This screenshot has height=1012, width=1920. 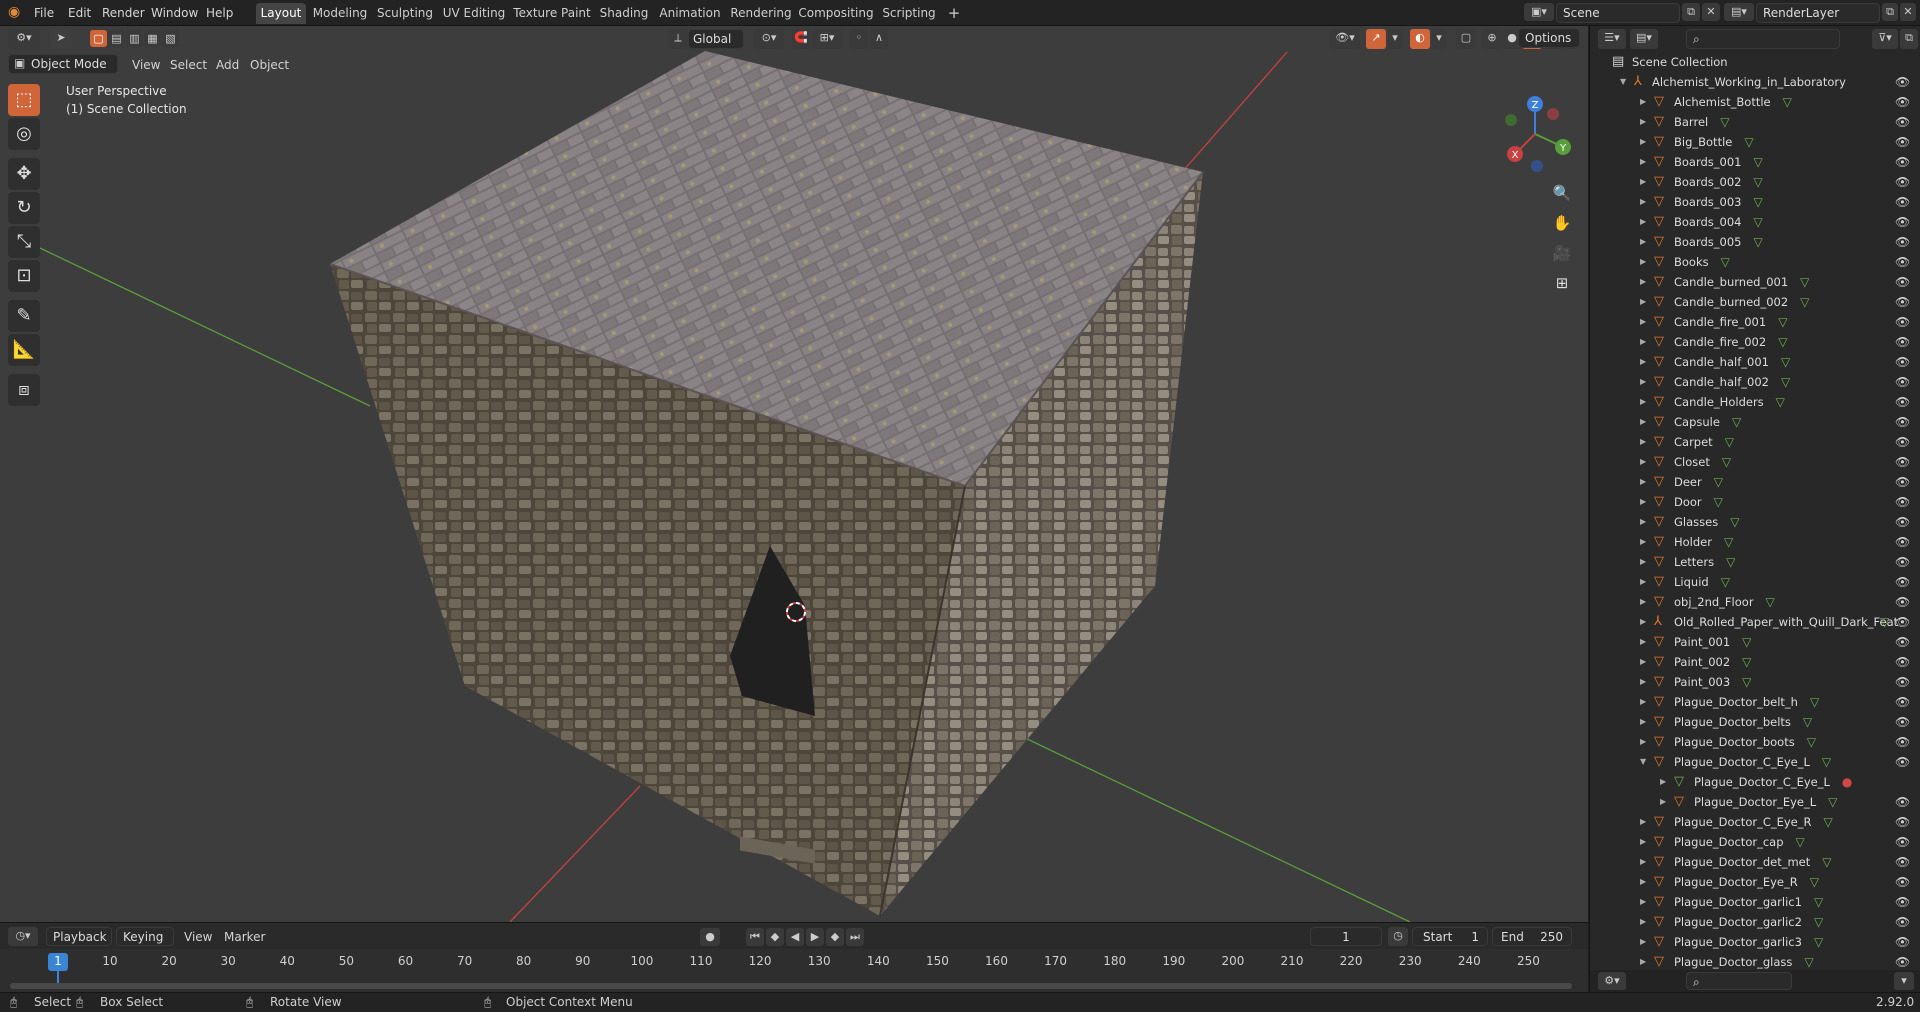 I want to click on outliner-item: ▶ ▽ Plague_Doctor_C_Eye_L ●, so click(x=1755, y=782).